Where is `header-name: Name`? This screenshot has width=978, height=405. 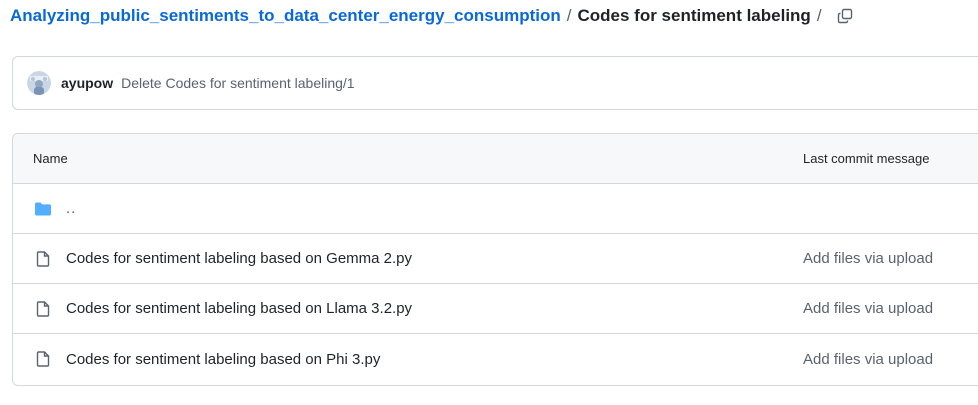
header-name: Name is located at coordinates (50, 158).